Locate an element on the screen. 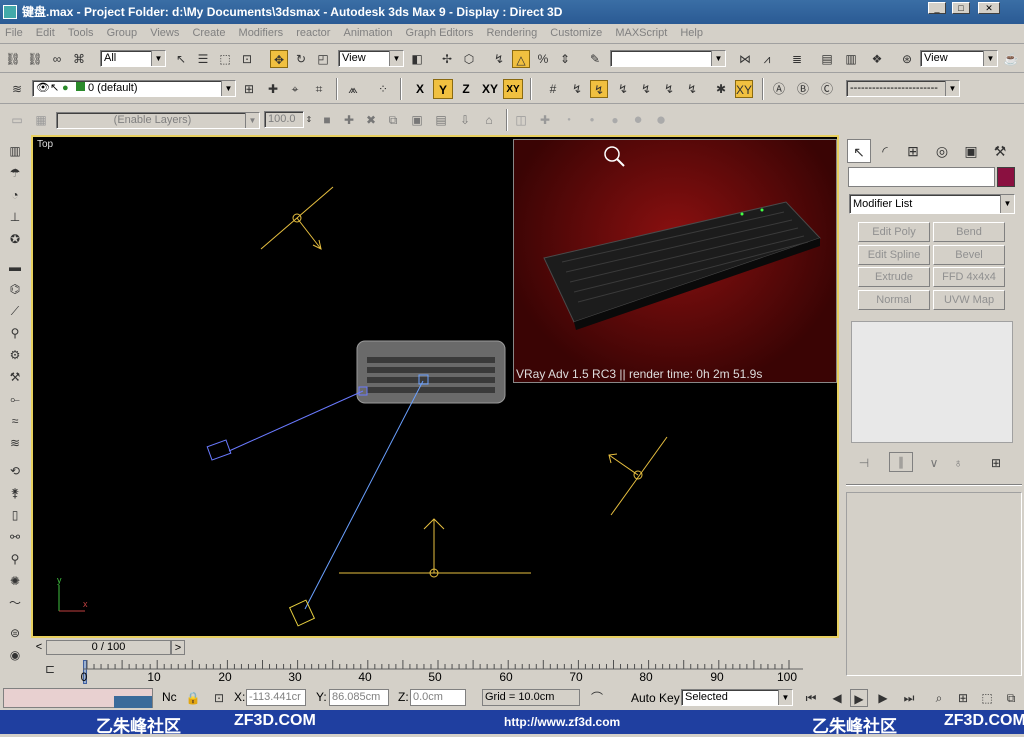 The width and height of the screenshot is (1024, 737). render-view-dropdown: View ▼ is located at coordinates (959, 58).